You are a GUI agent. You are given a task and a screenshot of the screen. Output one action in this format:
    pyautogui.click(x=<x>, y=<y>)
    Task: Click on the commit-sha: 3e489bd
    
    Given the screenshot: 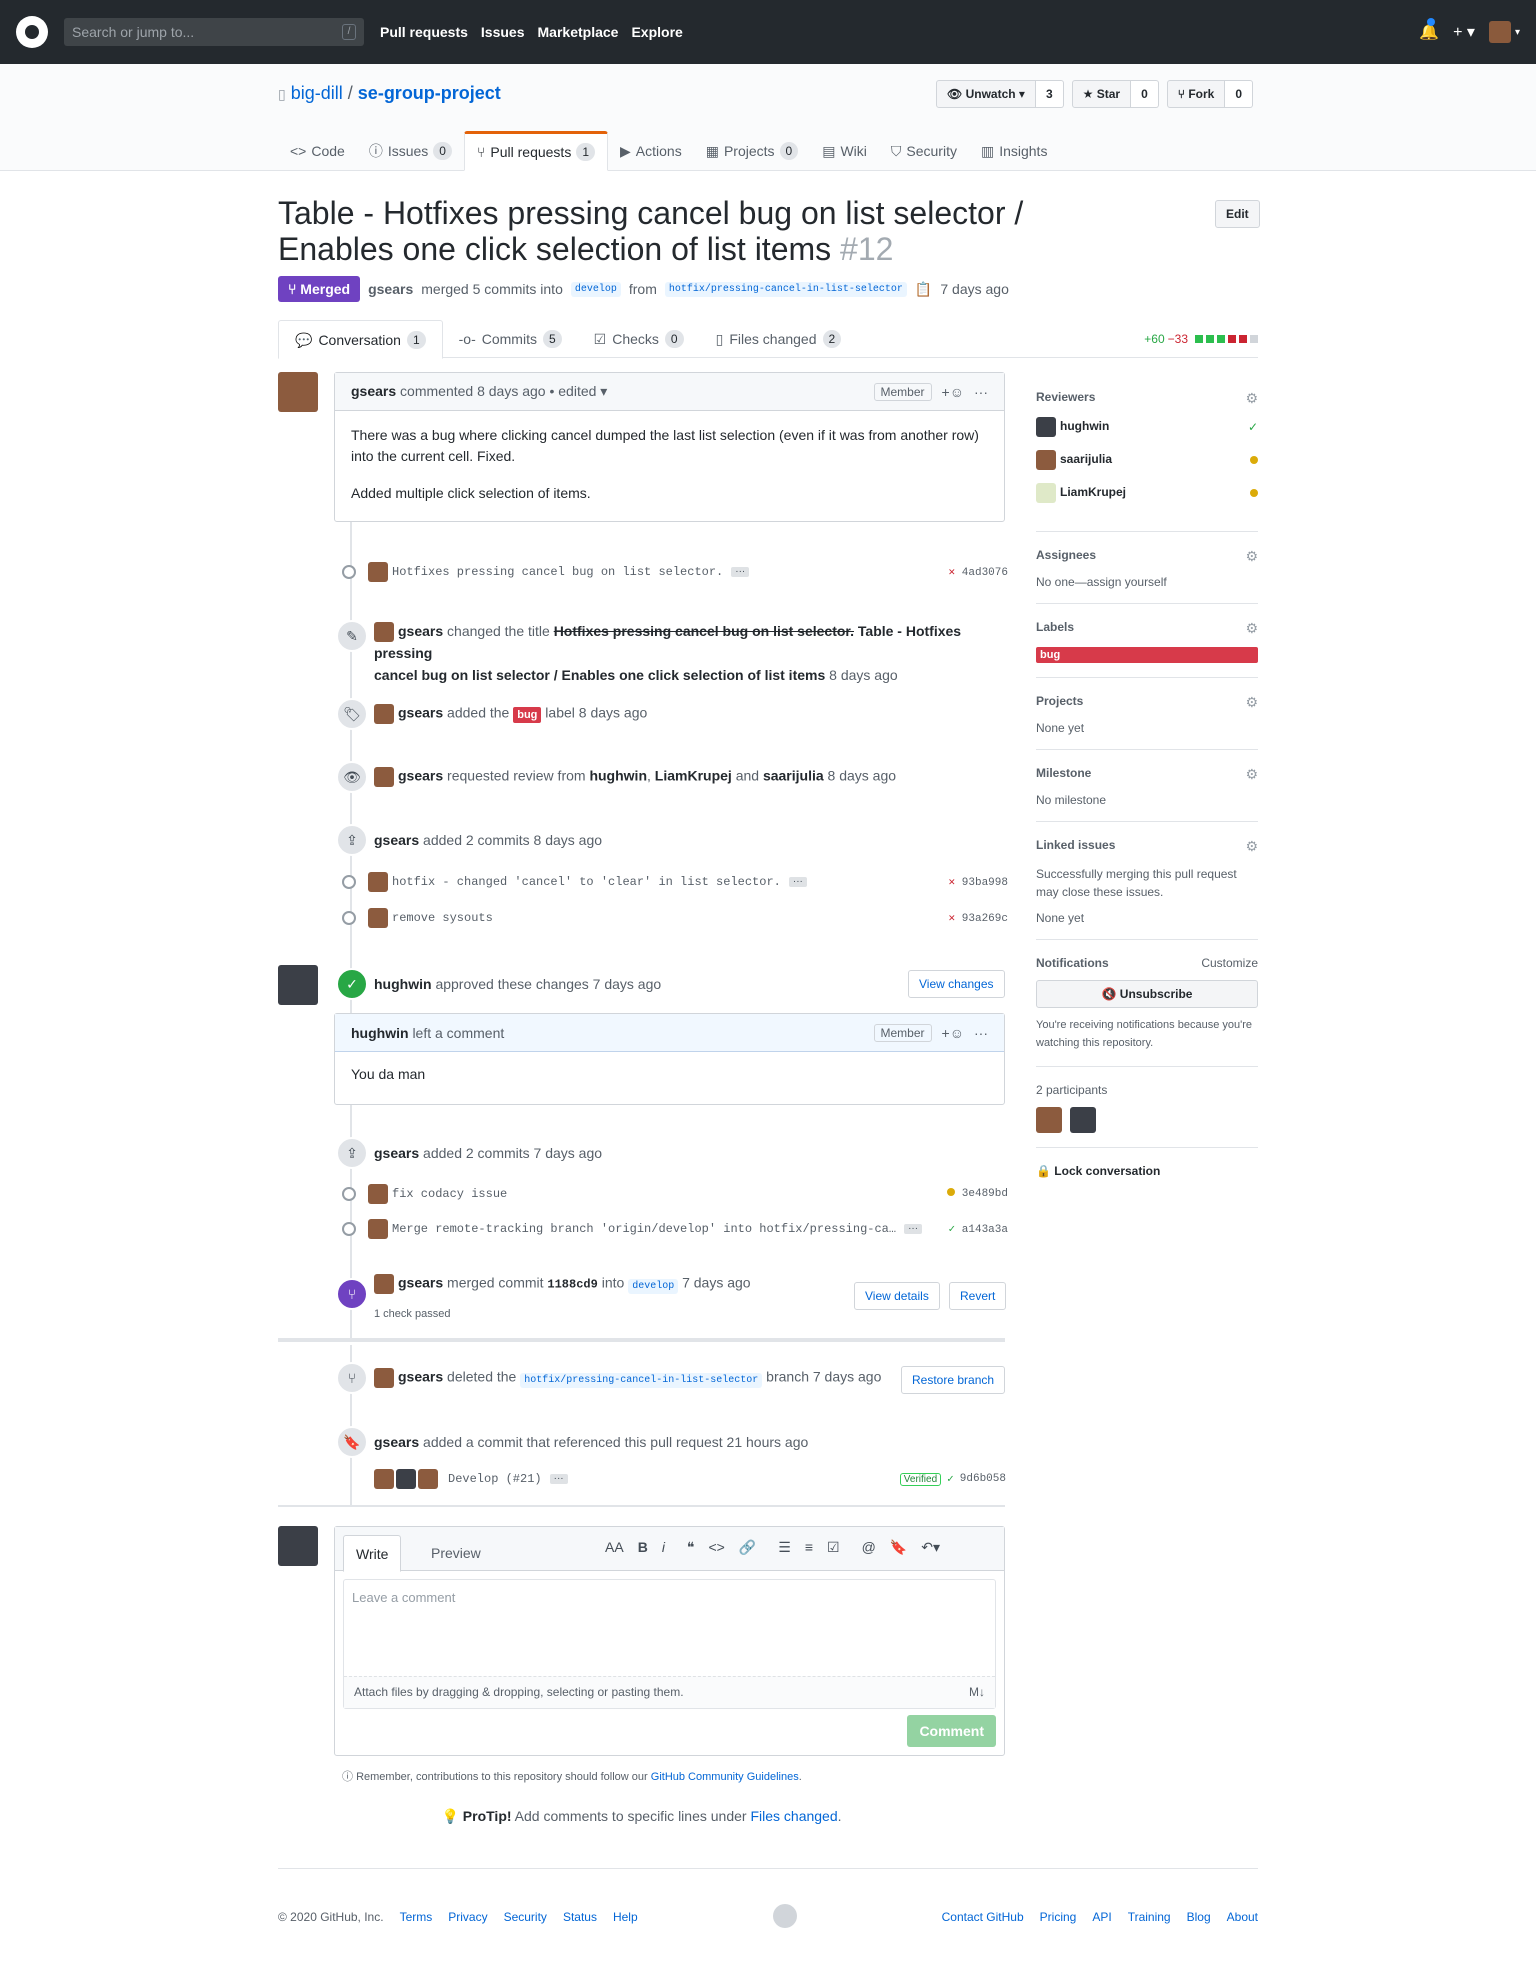 What is the action you would take?
    pyautogui.click(x=977, y=1194)
    